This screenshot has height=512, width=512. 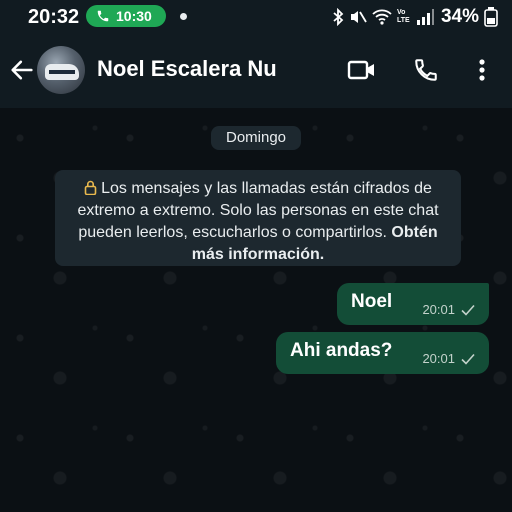 What do you see at coordinates (103, 16) in the screenshot?
I see `phone-icon` at bounding box center [103, 16].